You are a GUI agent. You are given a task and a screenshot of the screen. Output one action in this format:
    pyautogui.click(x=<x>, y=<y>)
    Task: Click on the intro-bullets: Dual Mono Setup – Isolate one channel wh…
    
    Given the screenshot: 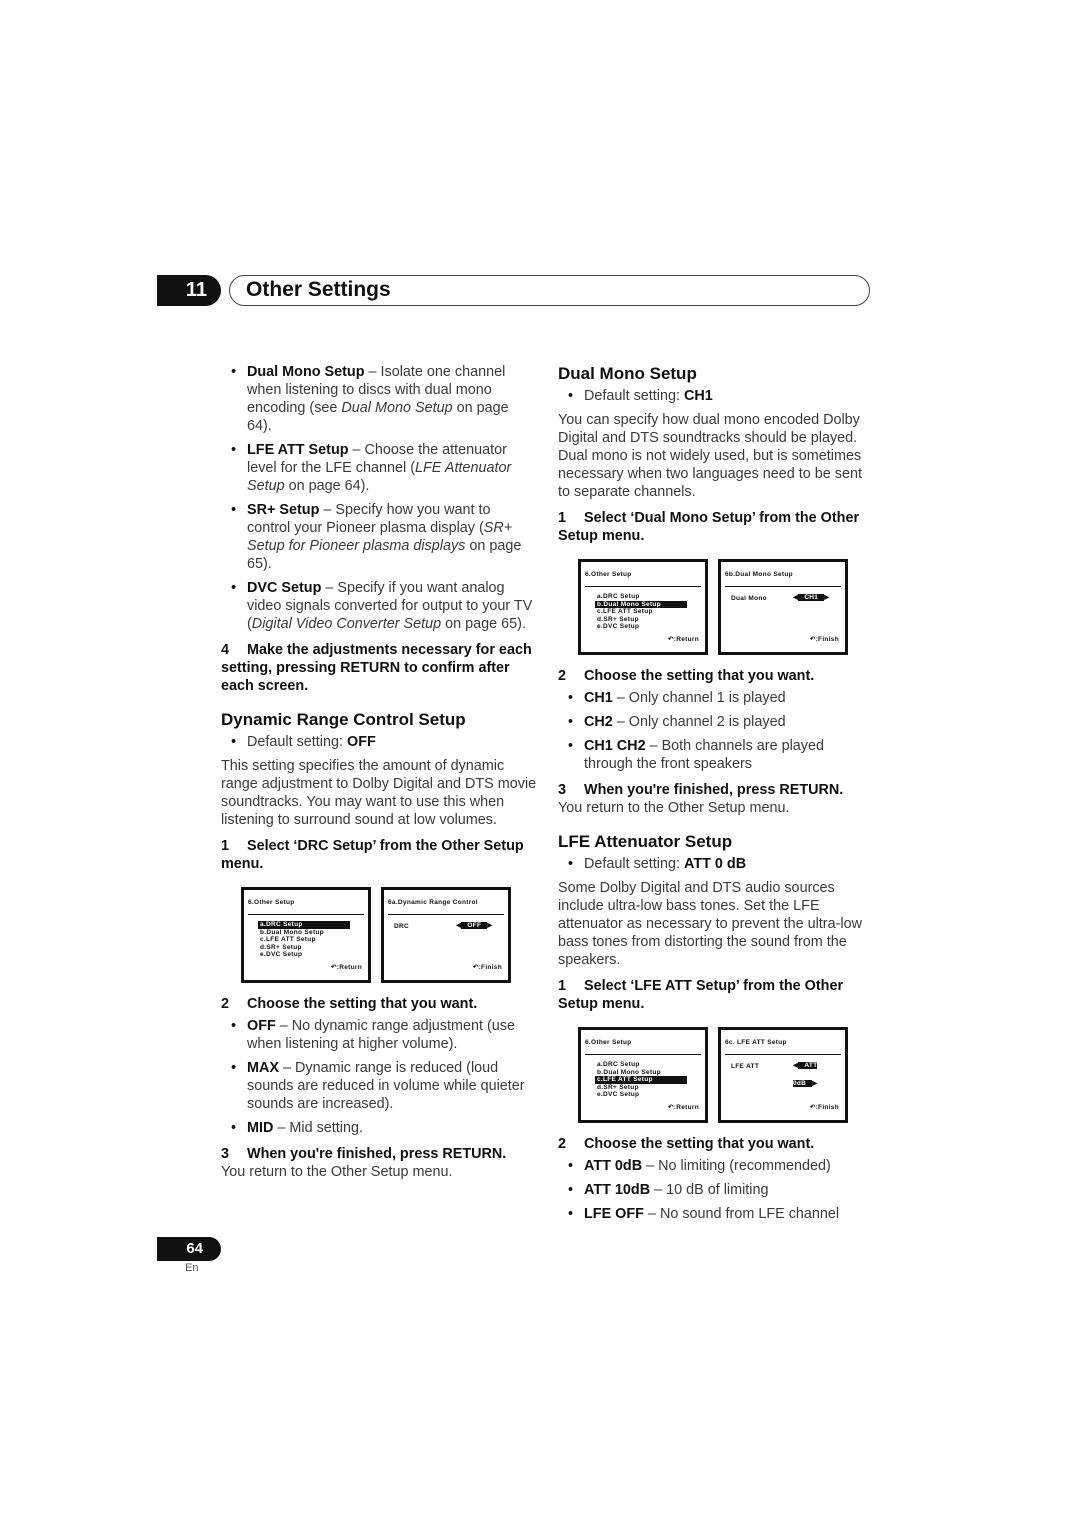 What is the action you would take?
    pyautogui.click(x=379, y=498)
    